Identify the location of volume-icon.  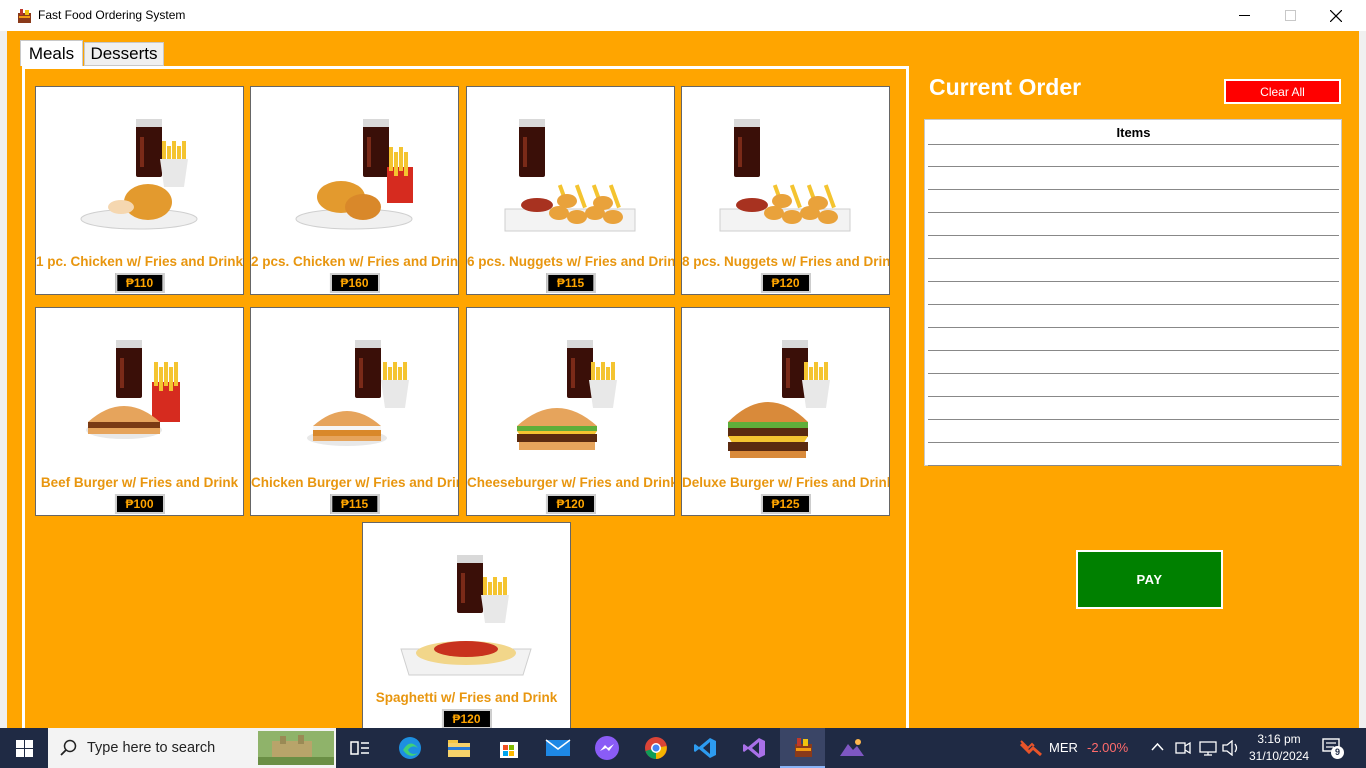
(1231, 748).